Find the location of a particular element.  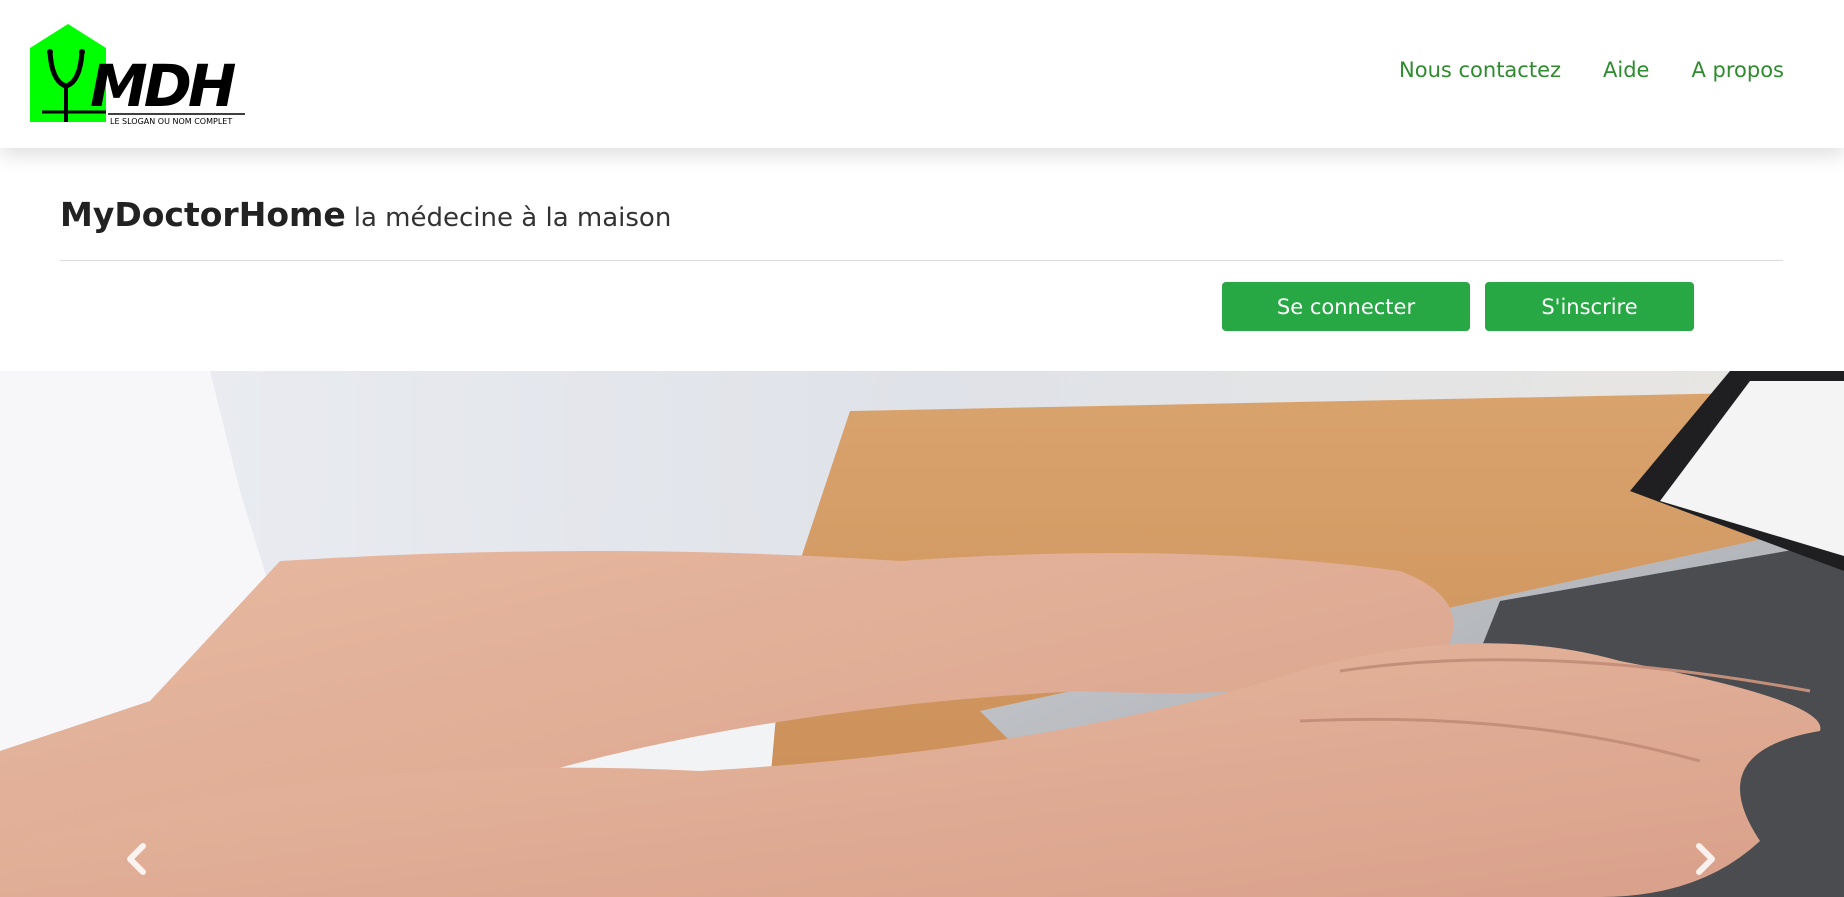

carousel-next-button is located at coordinates (1706, 859).